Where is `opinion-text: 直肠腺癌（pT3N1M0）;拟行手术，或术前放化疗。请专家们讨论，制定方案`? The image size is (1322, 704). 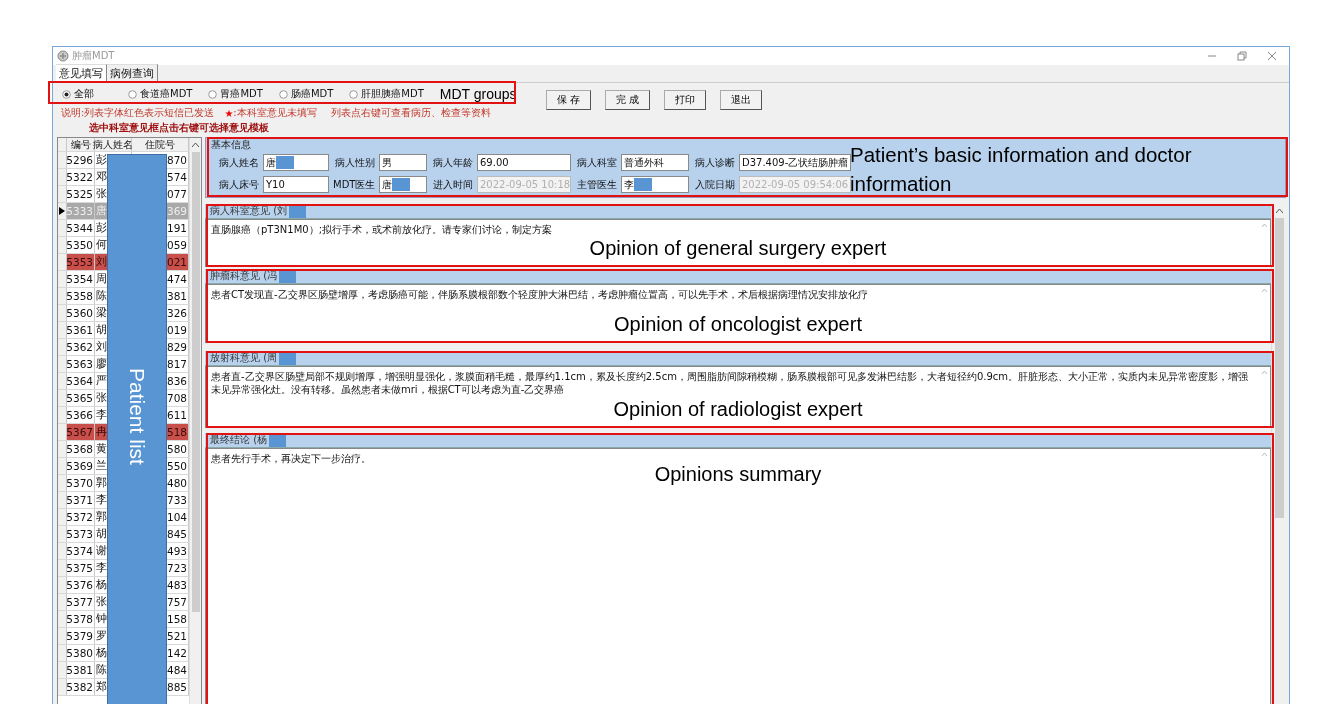
opinion-text: 直肠腺癌（pT3N1M0）;拟行手术，或术前放化疗。请专家们讨论，制定方案 is located at coordinates (382, 229).